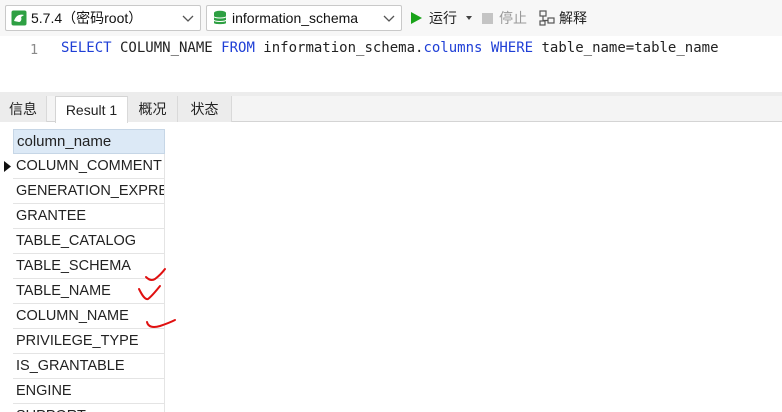 This screenshot has width=782, height=412. Describe the element at coordinates (153, 109) in the screenshot. I see `tab-profile: 概况` at that location.